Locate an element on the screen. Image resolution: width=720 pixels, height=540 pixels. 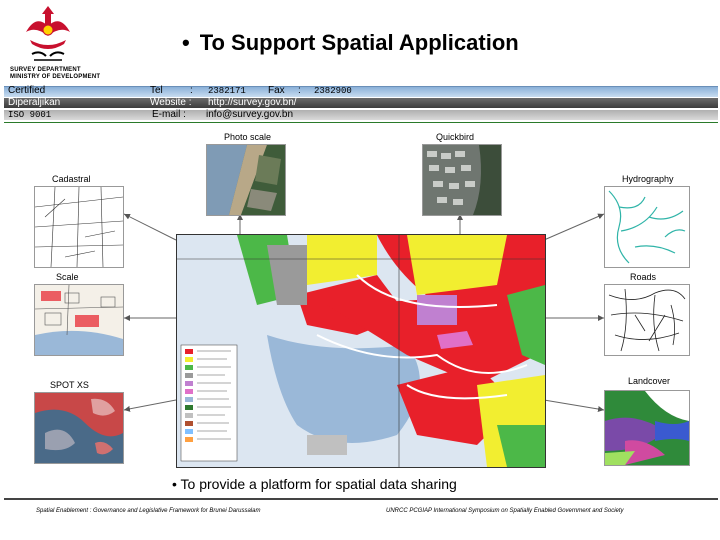
footer-rule is located at coordinates (361, 499).